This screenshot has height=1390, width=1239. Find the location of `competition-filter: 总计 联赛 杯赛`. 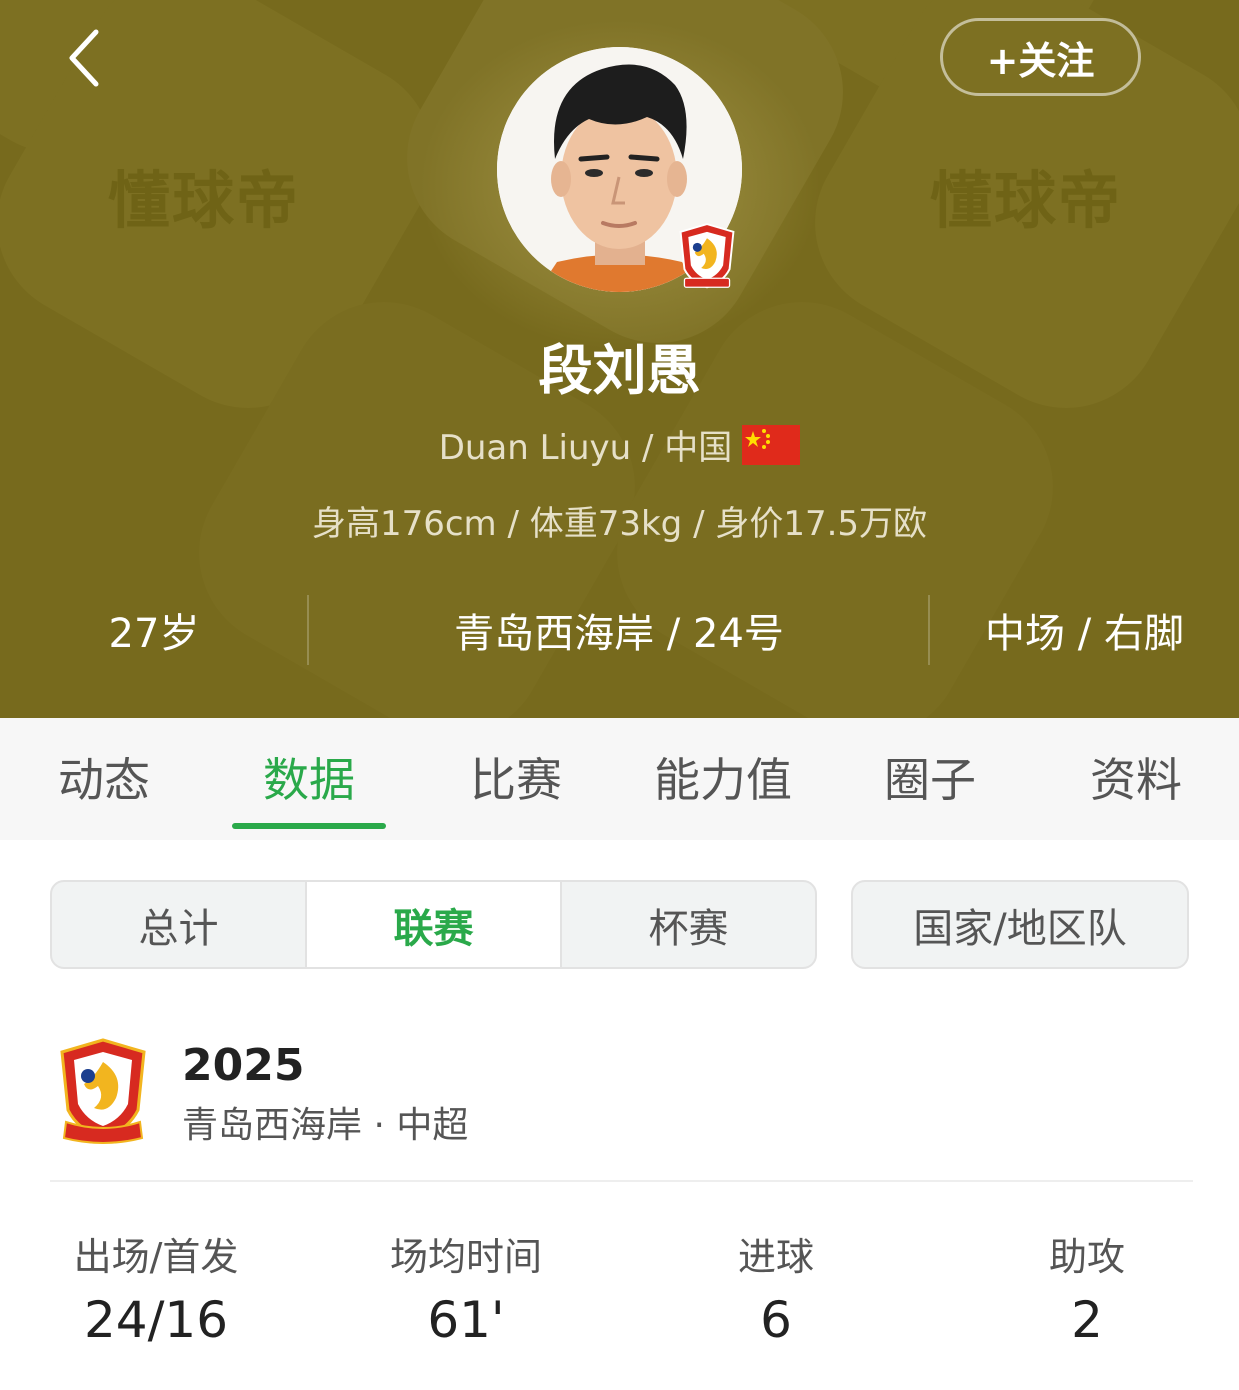

competition-filter: 总计 联赛 杯赛 is located at coordinates (433, 924).